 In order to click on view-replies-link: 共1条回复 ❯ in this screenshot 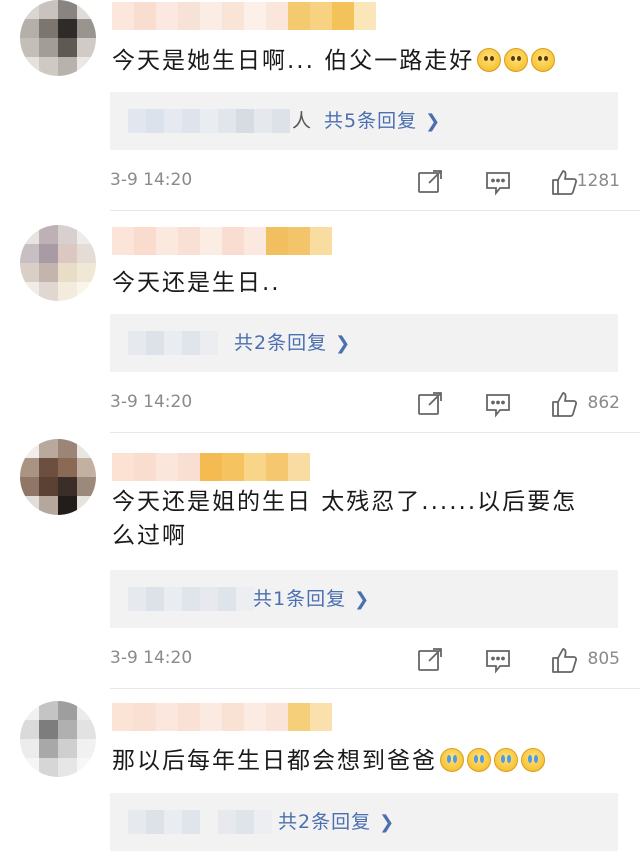, I will do `click(311, 599)`.